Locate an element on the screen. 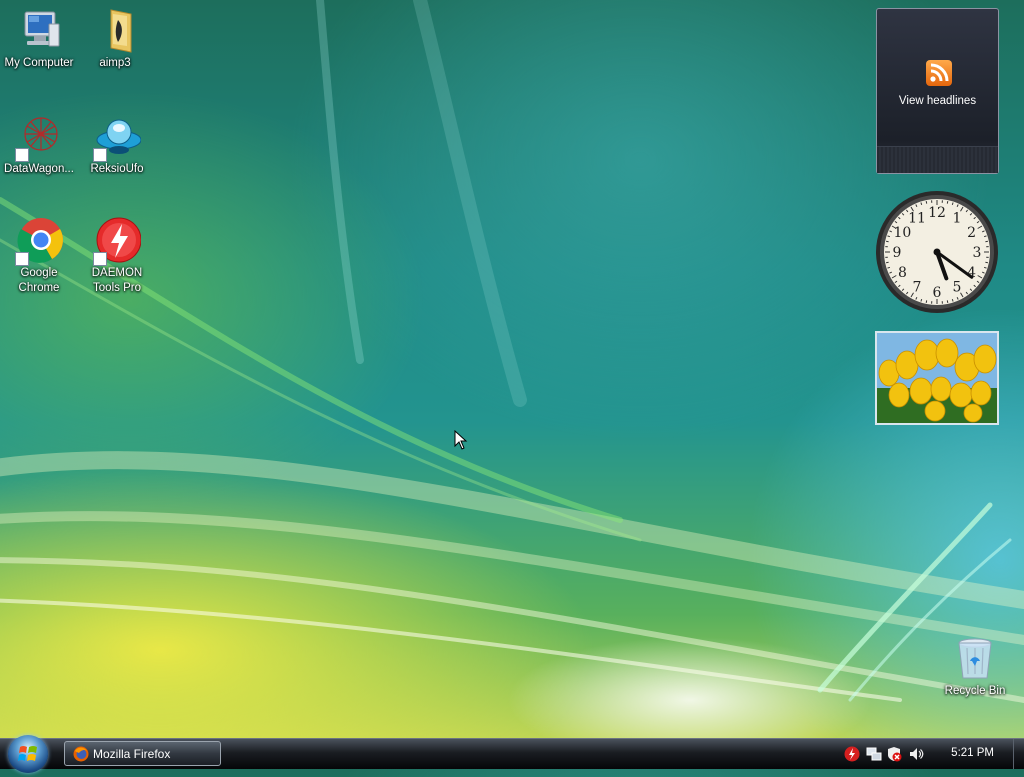 This screenshot has height=777, width=1024. rss-feed-icon is located at coordinates (939, 73).